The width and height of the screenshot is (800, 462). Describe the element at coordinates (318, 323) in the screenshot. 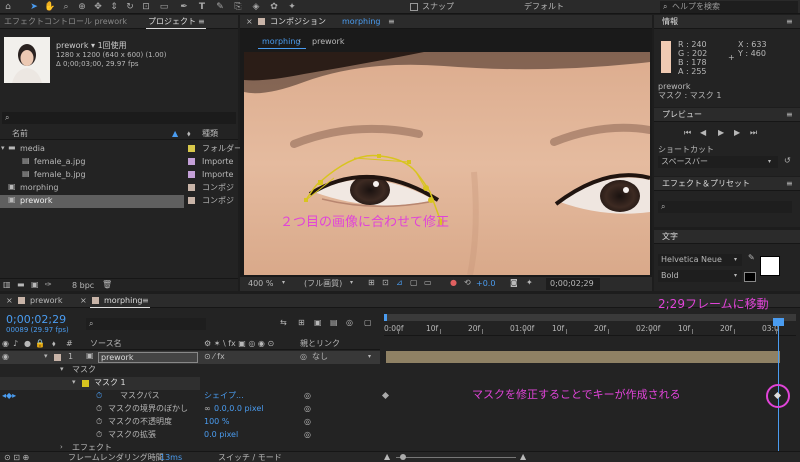

I see `shy-icon: ▣` at that location.